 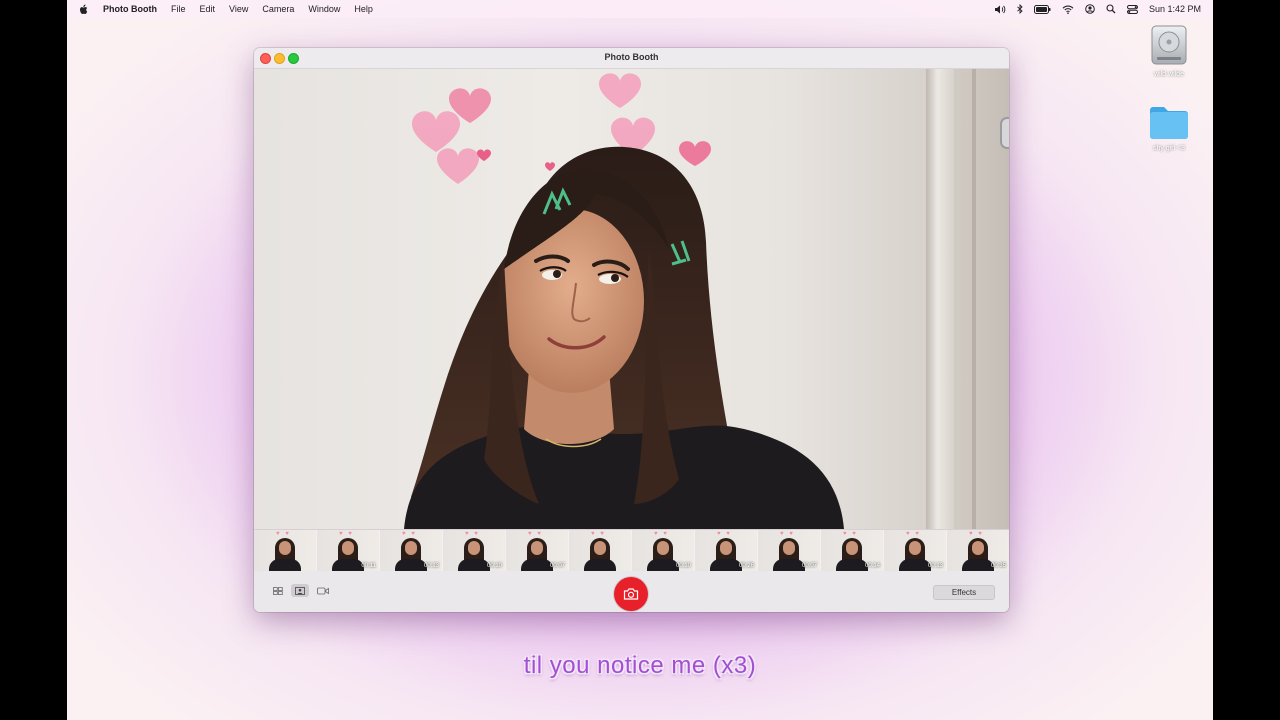 I want to click on menu-help: Help, so click(x=363, y=9).